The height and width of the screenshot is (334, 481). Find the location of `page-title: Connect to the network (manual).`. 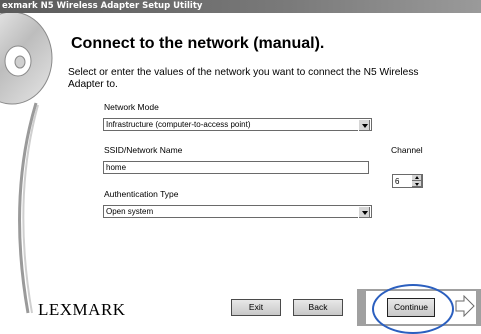

page-title: Connect to the network (manual). is located at coordinates (198, 43).